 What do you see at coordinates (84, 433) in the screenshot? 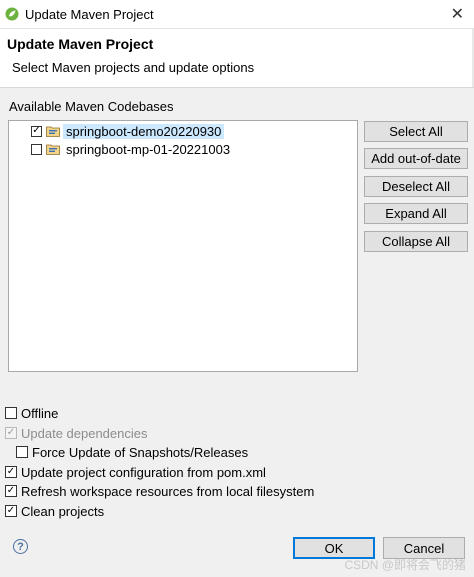
I see `update-dependencies-label: Update dependencies` at bounding box center [84, 433].